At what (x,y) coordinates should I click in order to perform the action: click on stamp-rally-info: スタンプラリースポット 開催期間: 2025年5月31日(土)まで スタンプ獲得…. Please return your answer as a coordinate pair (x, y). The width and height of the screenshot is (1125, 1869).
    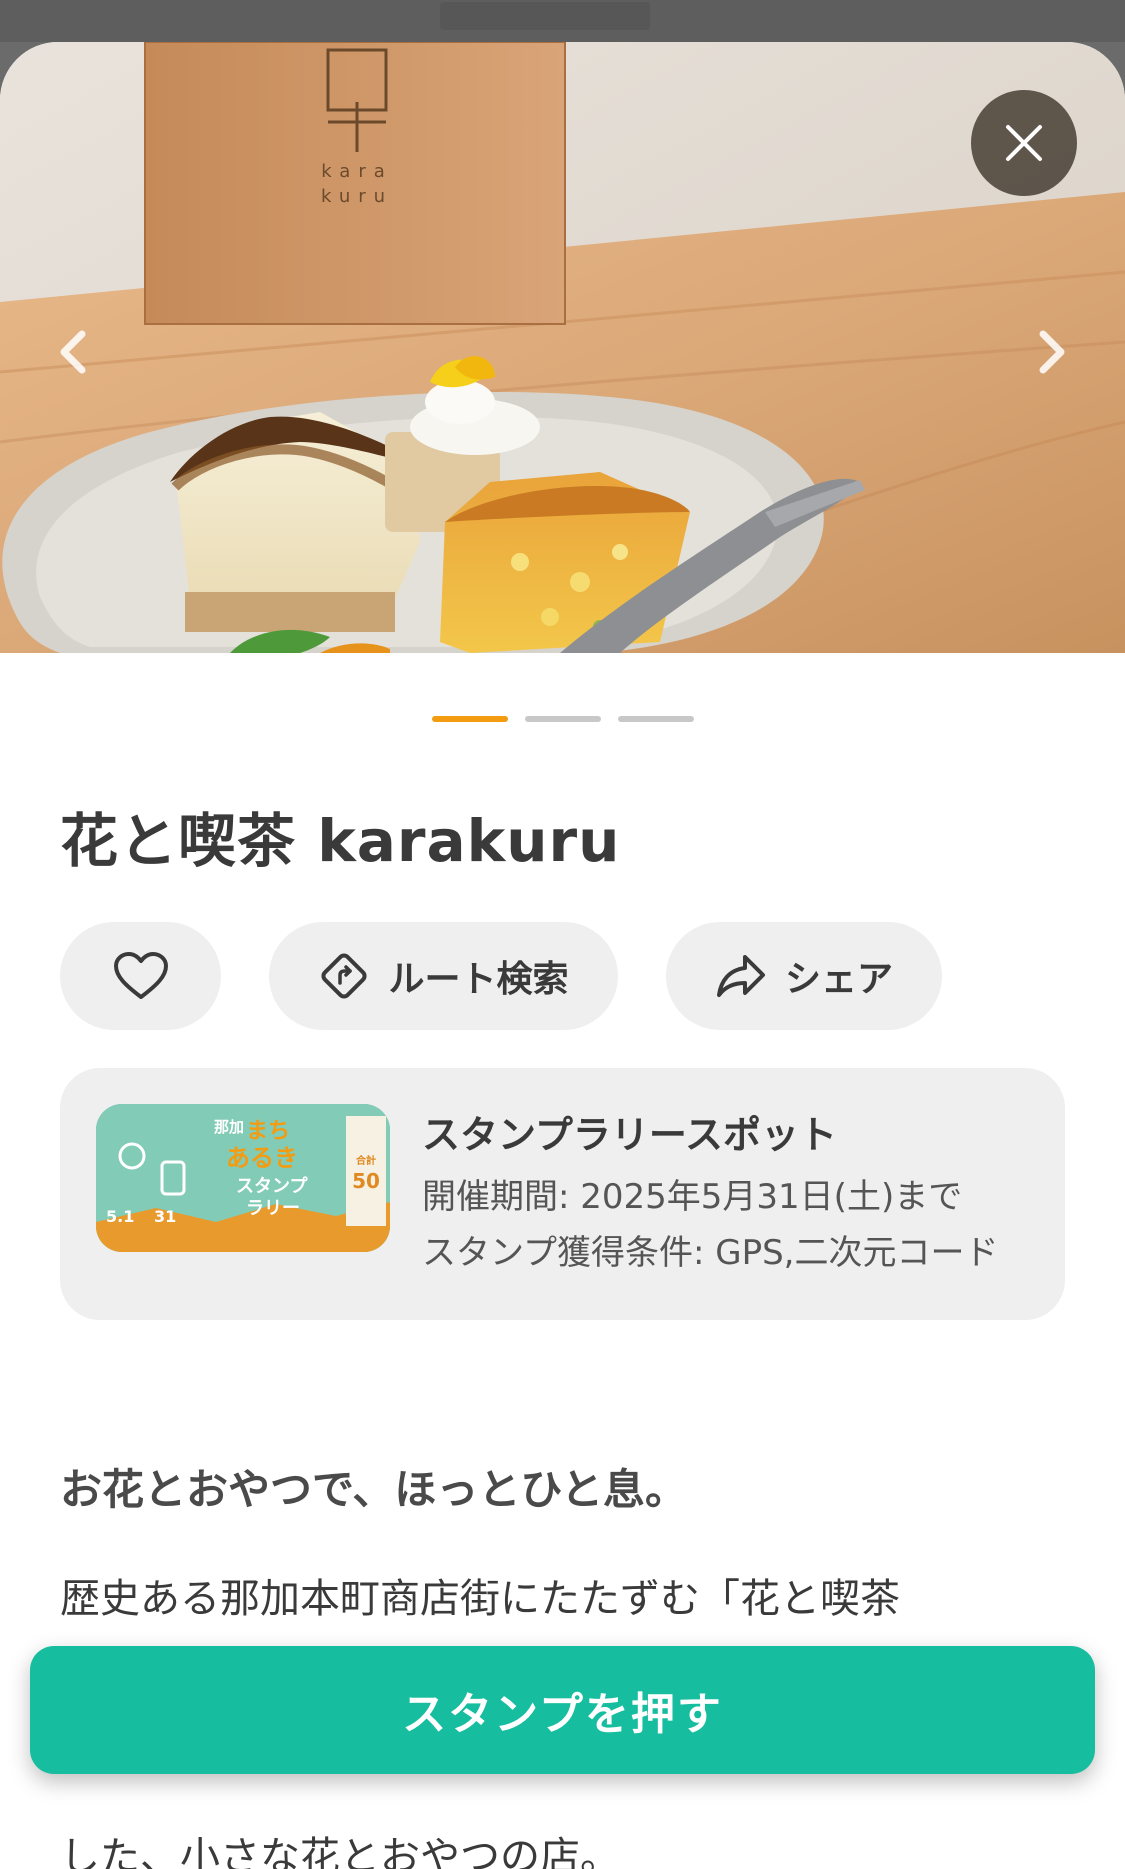
    Looking at the image, I should click on (733, 1192).